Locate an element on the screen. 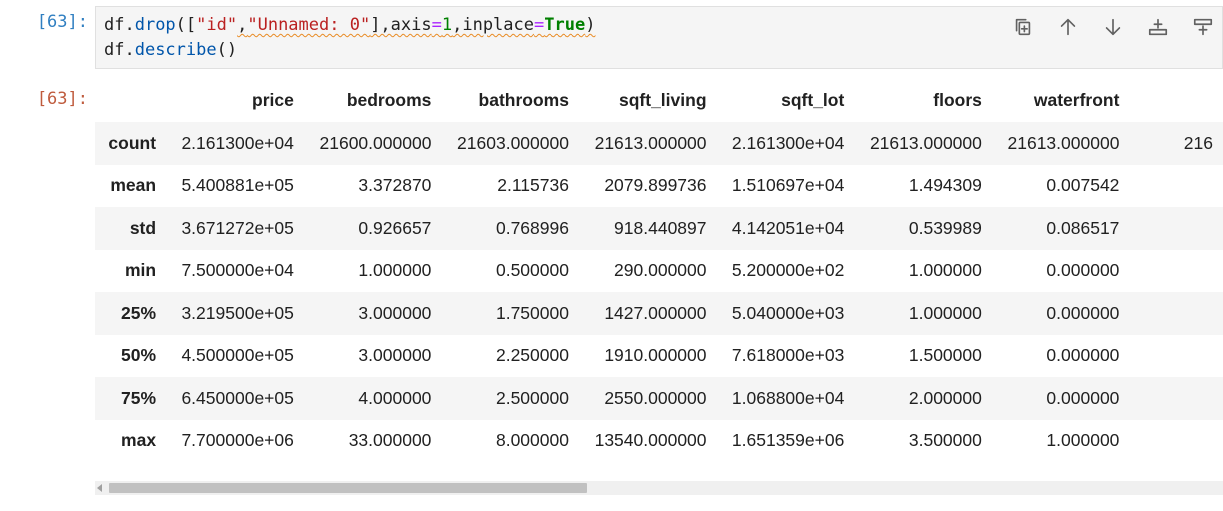 The width and height of the screenshot is (1223, 511). column-header: sqft_lot is located at coordinates (813, 99).